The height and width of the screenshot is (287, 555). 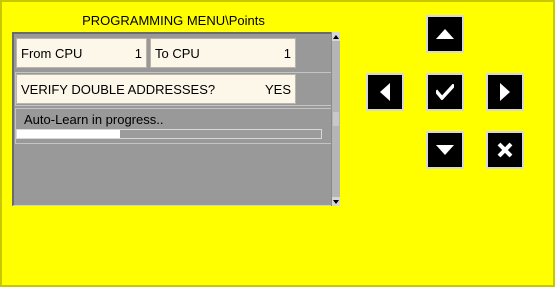 I want to click on up-button, so click(x=445, y=34).